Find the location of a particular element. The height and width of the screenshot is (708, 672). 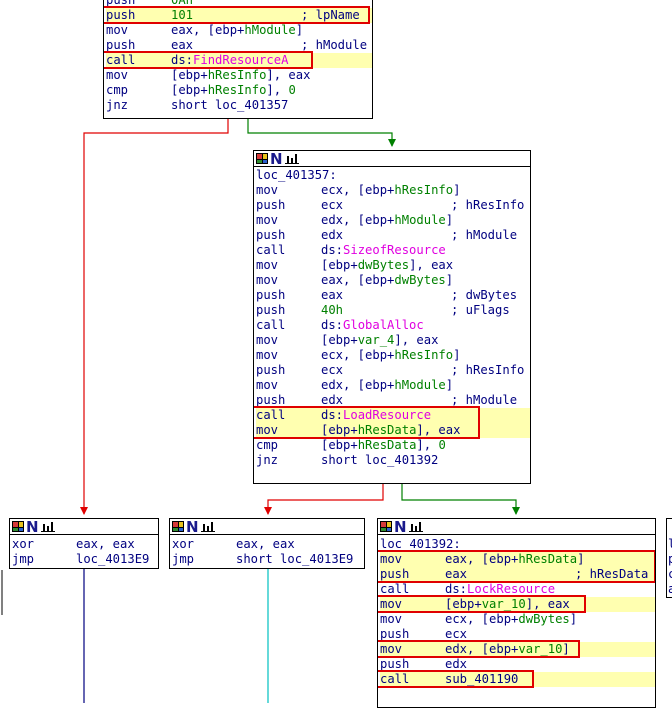

edge-true-top is located at coordinates (321, 132).